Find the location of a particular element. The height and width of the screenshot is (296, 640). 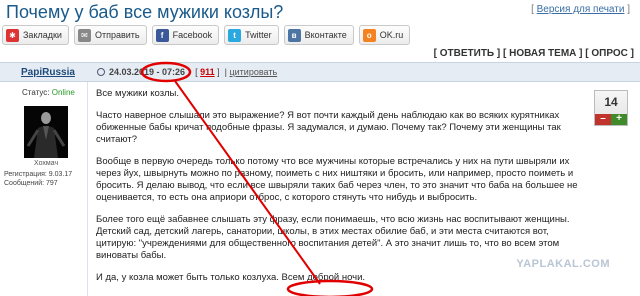

rating-value: 14 is located at coordinates (611, 102).